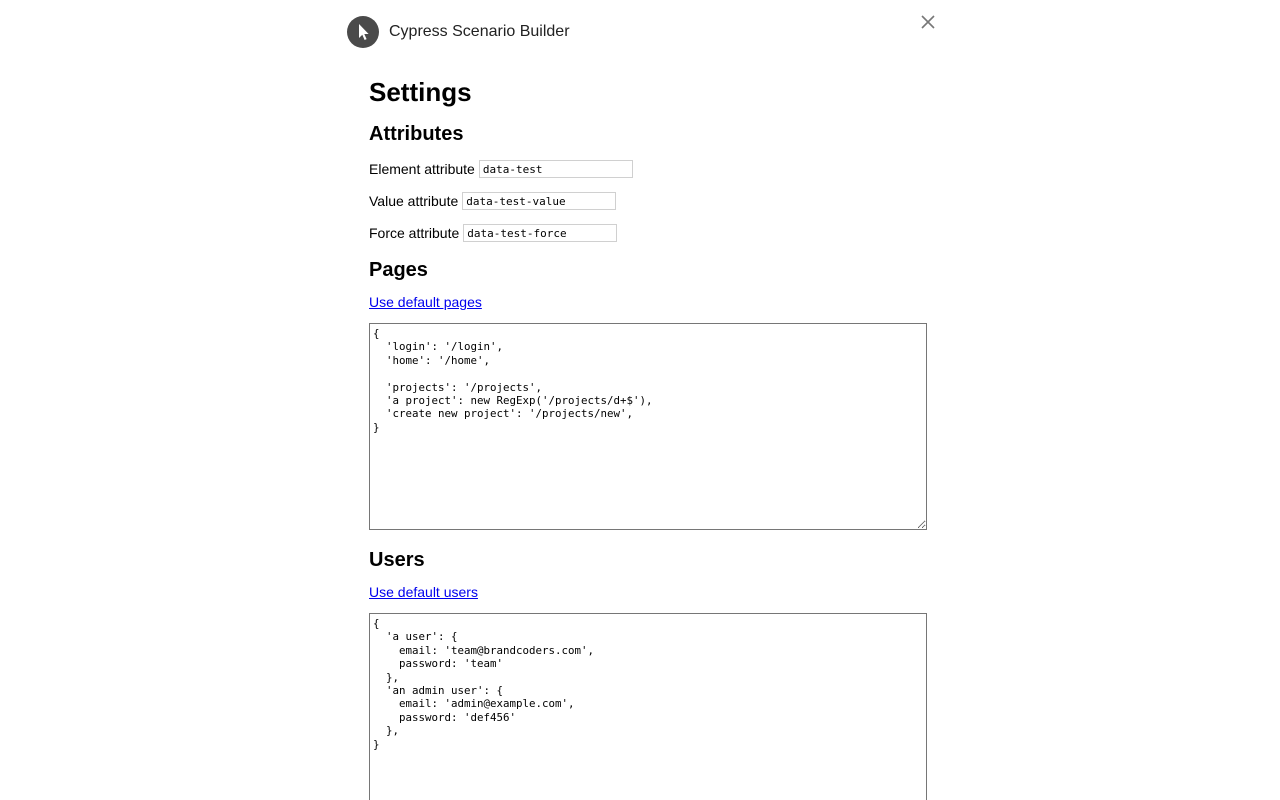  I want to click on element-attribute-row: Element attribute, so click(649, 169).